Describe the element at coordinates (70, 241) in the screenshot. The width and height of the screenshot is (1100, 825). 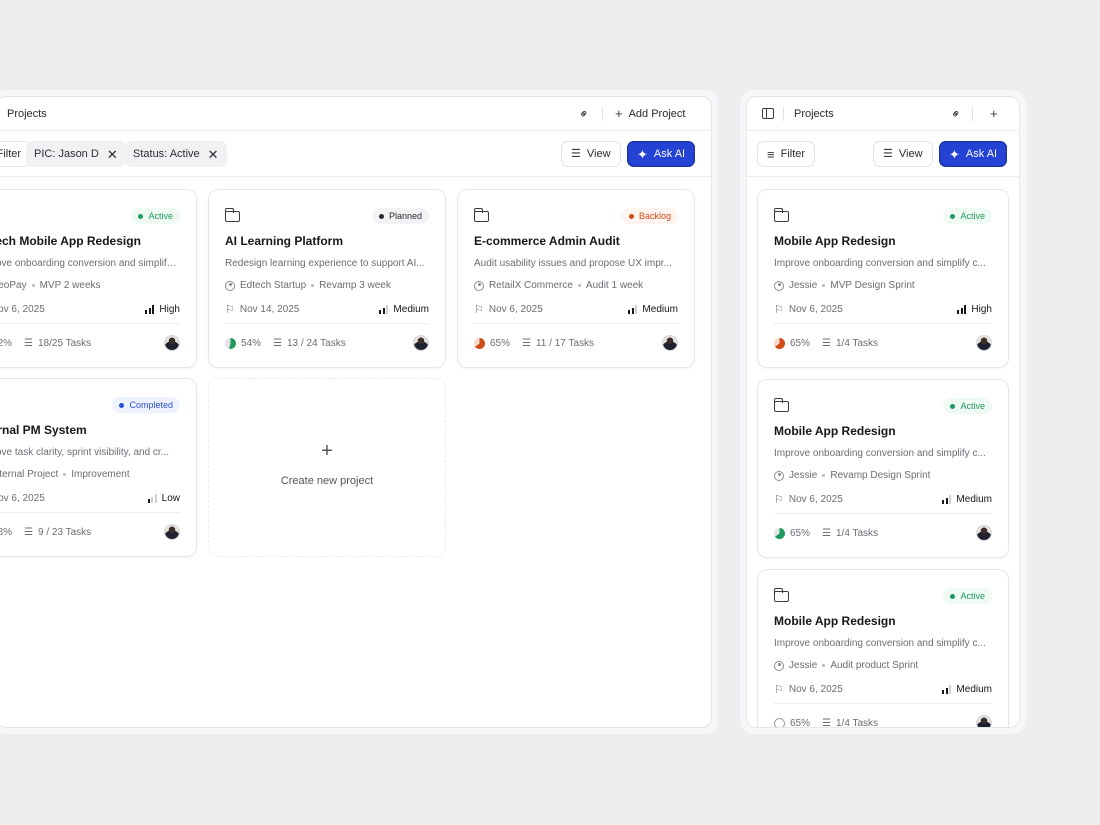
I see `project-title: Edtech Mobile App Redesign` at that location.